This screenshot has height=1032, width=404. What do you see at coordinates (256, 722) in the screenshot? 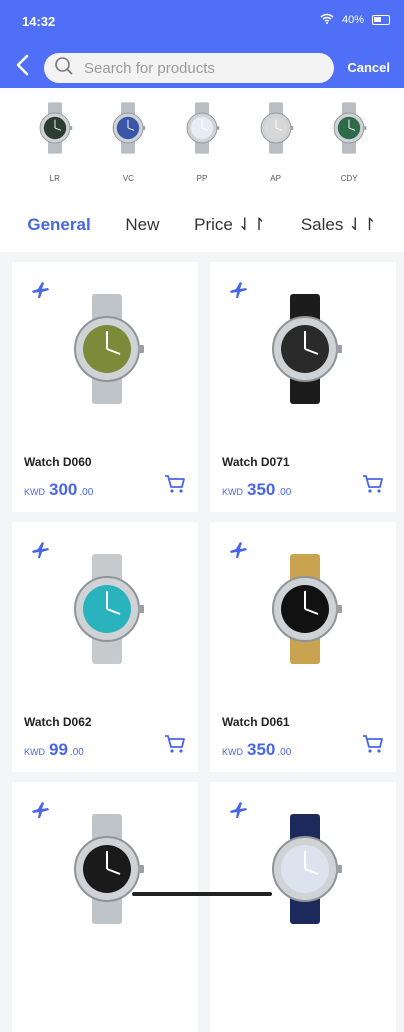
I see `product-name: Watch D061` at bounding box center [256, 722].